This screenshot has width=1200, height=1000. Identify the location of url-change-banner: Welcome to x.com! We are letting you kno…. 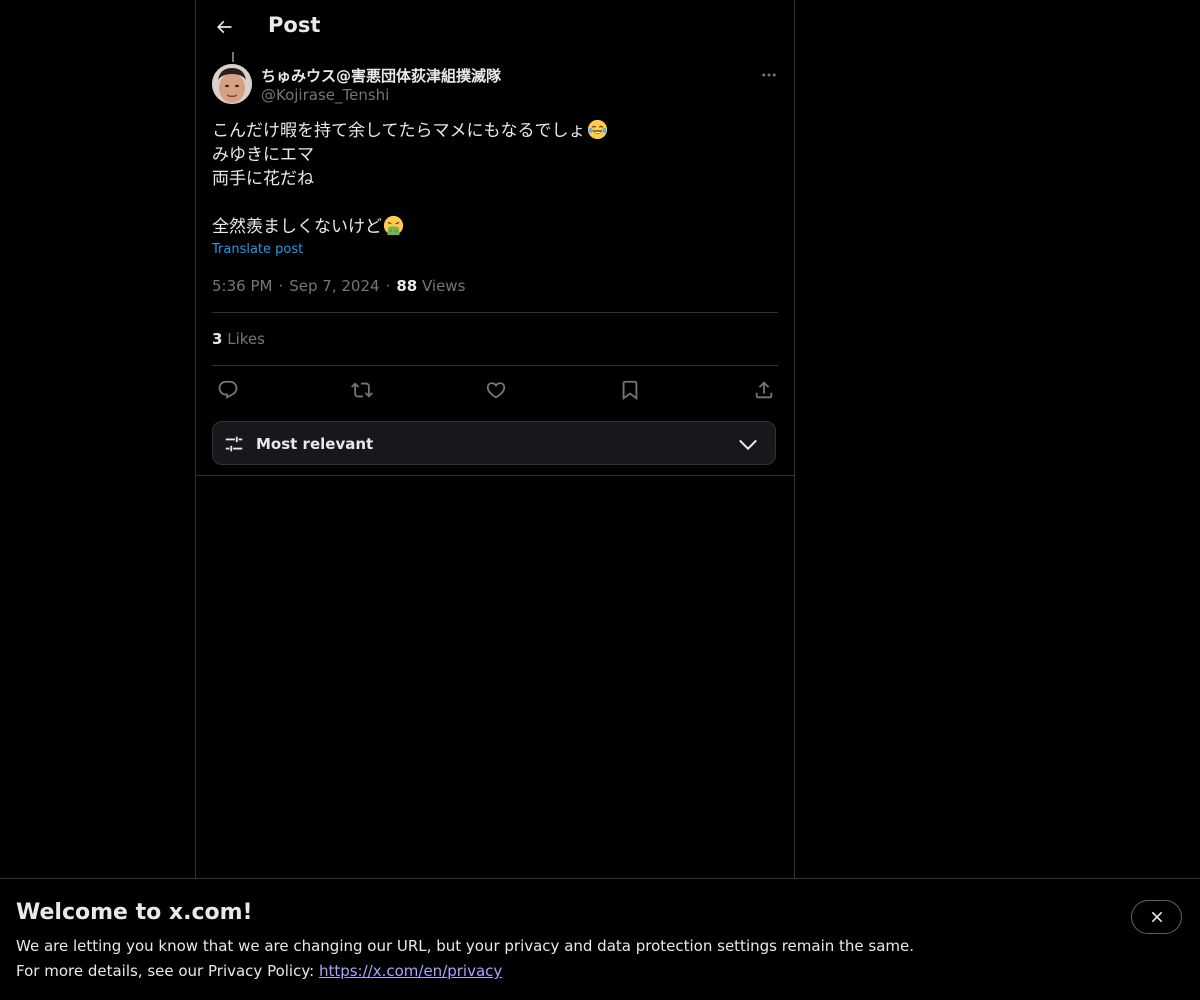
(600, 939).